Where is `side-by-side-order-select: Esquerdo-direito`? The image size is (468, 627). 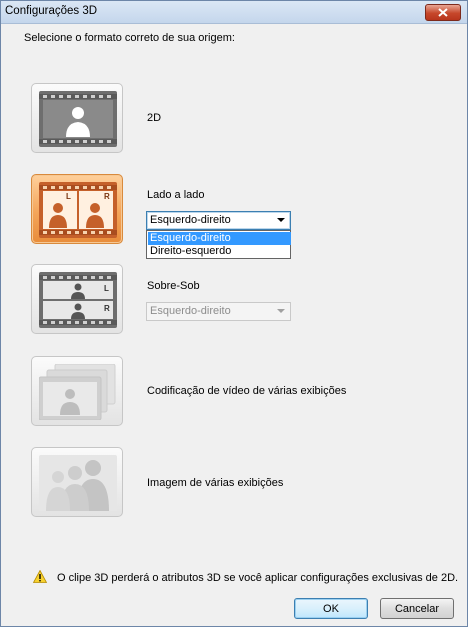 side-by-side-order-select: Esquerdo-direito is located at coordinates (218, 220).